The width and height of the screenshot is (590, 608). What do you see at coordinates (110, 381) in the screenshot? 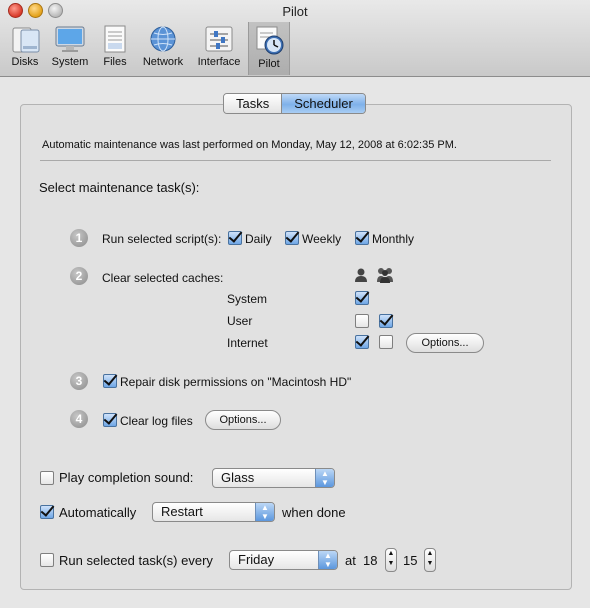
I see `repair-permissions-checkbox` at bounding box center [110, 381].